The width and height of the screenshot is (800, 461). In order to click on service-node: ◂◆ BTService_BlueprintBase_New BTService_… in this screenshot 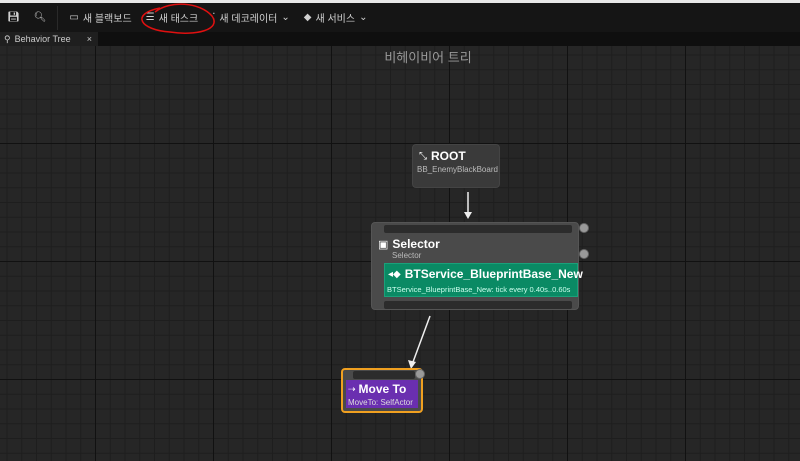, I will do `click(483, 280)`.